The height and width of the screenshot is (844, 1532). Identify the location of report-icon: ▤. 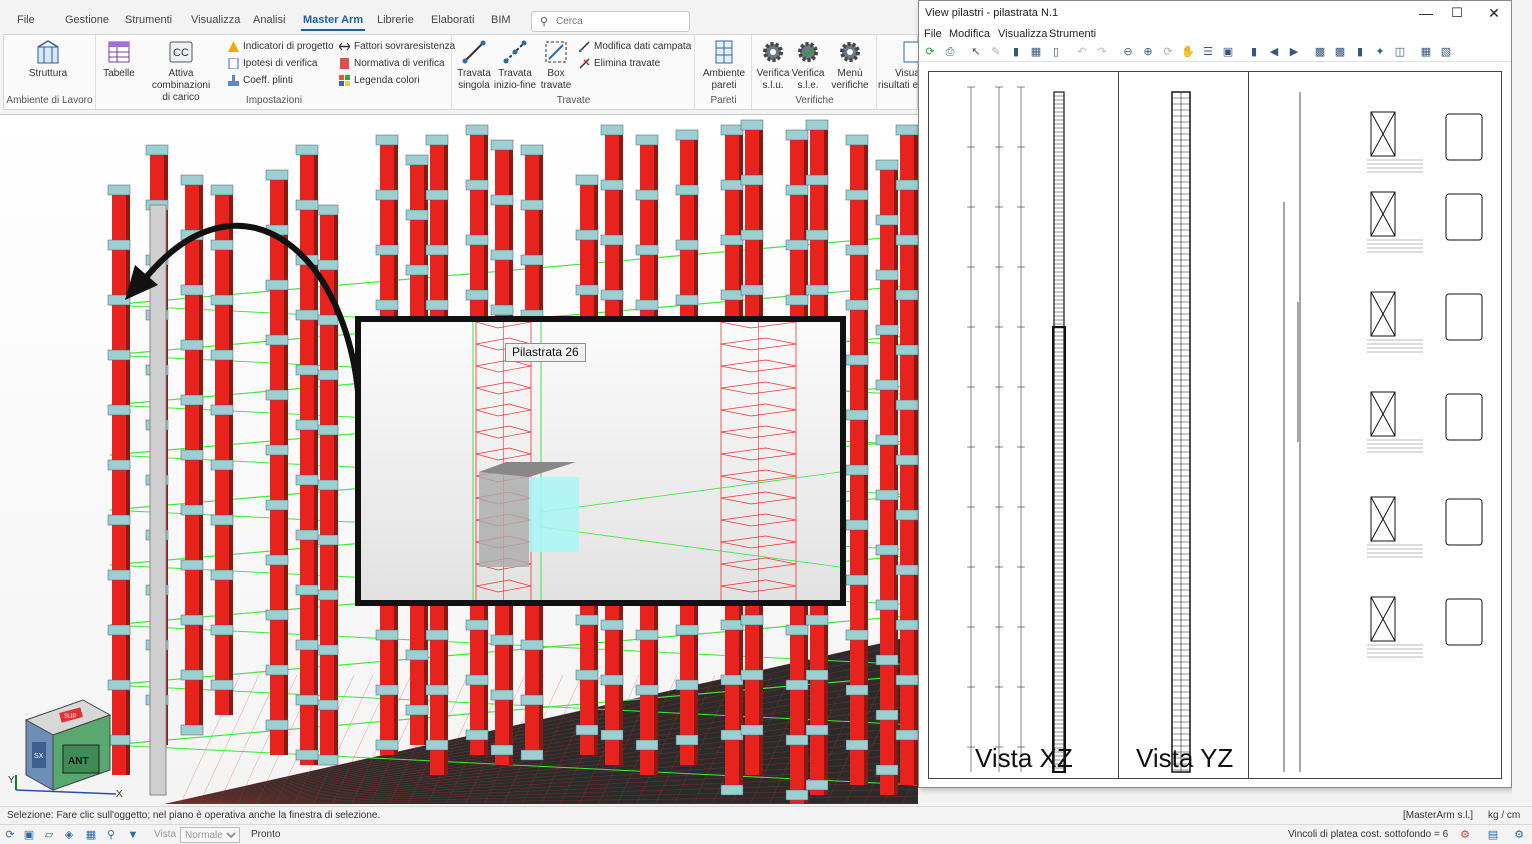
(1493, 835).